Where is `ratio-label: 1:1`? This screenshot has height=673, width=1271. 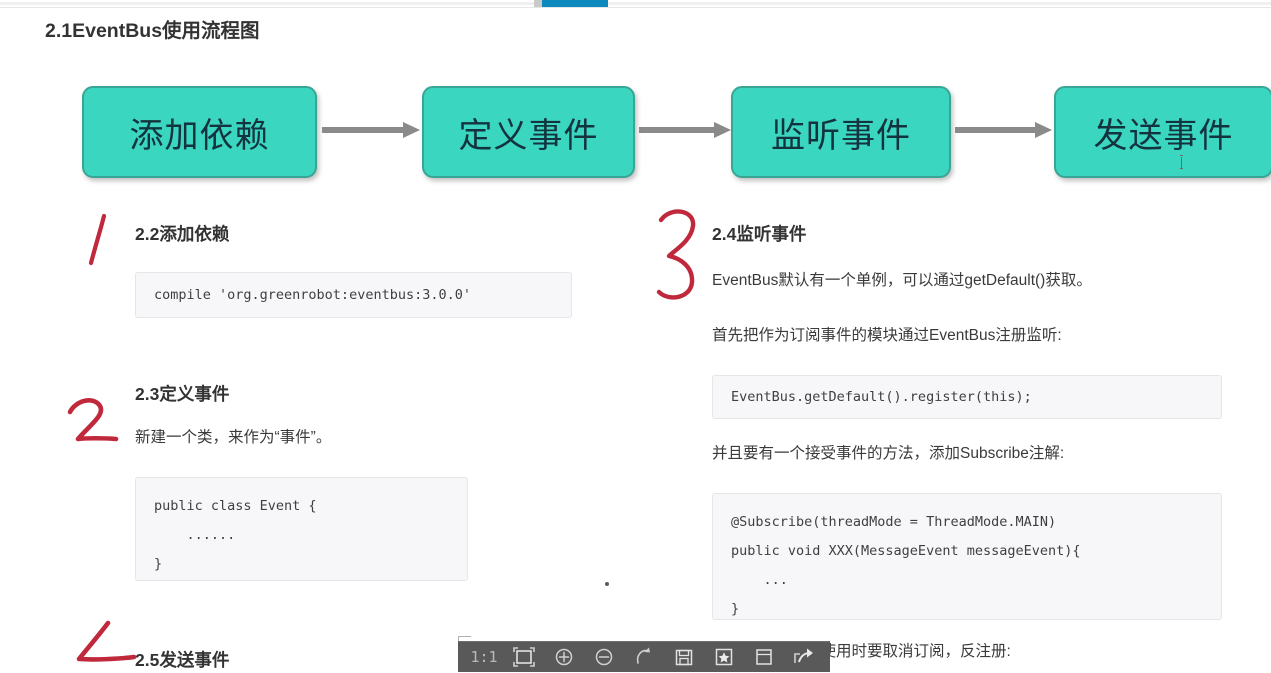 ratio-label: 1:1 is located at coordinates (484, 657).